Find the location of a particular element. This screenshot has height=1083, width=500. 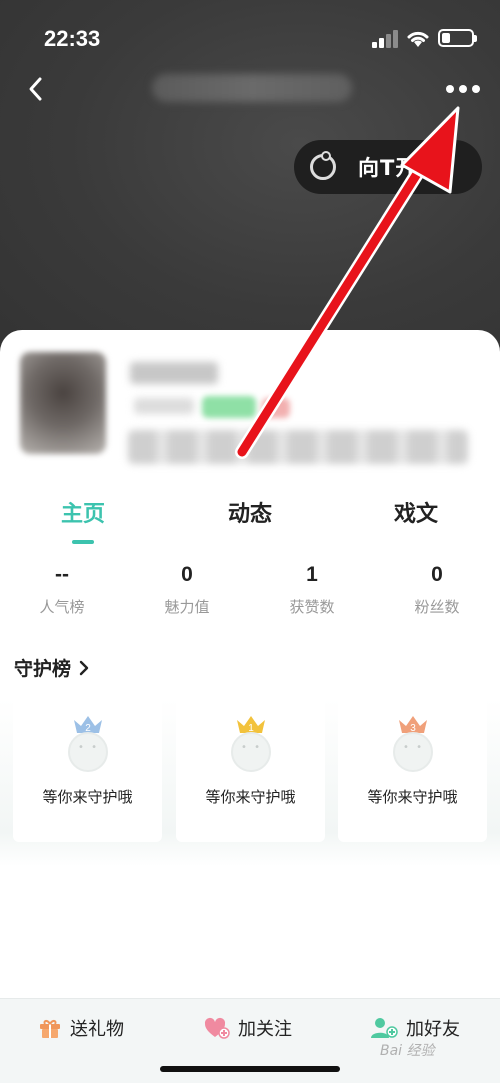

start-live-button: 向T开播 is located at coordinates (388, 167).